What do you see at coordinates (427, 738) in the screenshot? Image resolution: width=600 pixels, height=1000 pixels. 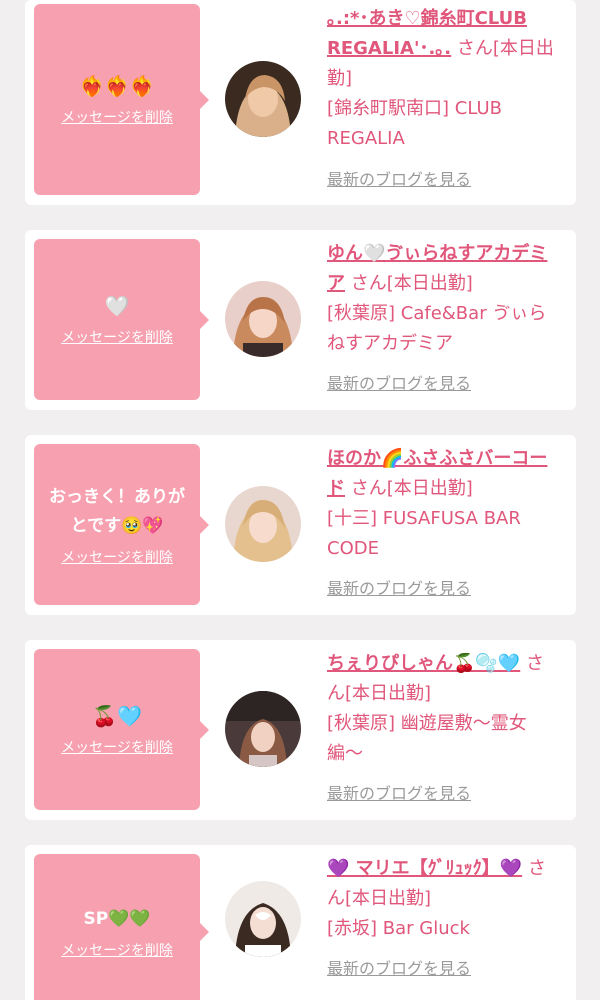 I see `shop-name: [秋葉原] 幽遊屋敷〜霊女編〜` at bounding box center [427, 738].